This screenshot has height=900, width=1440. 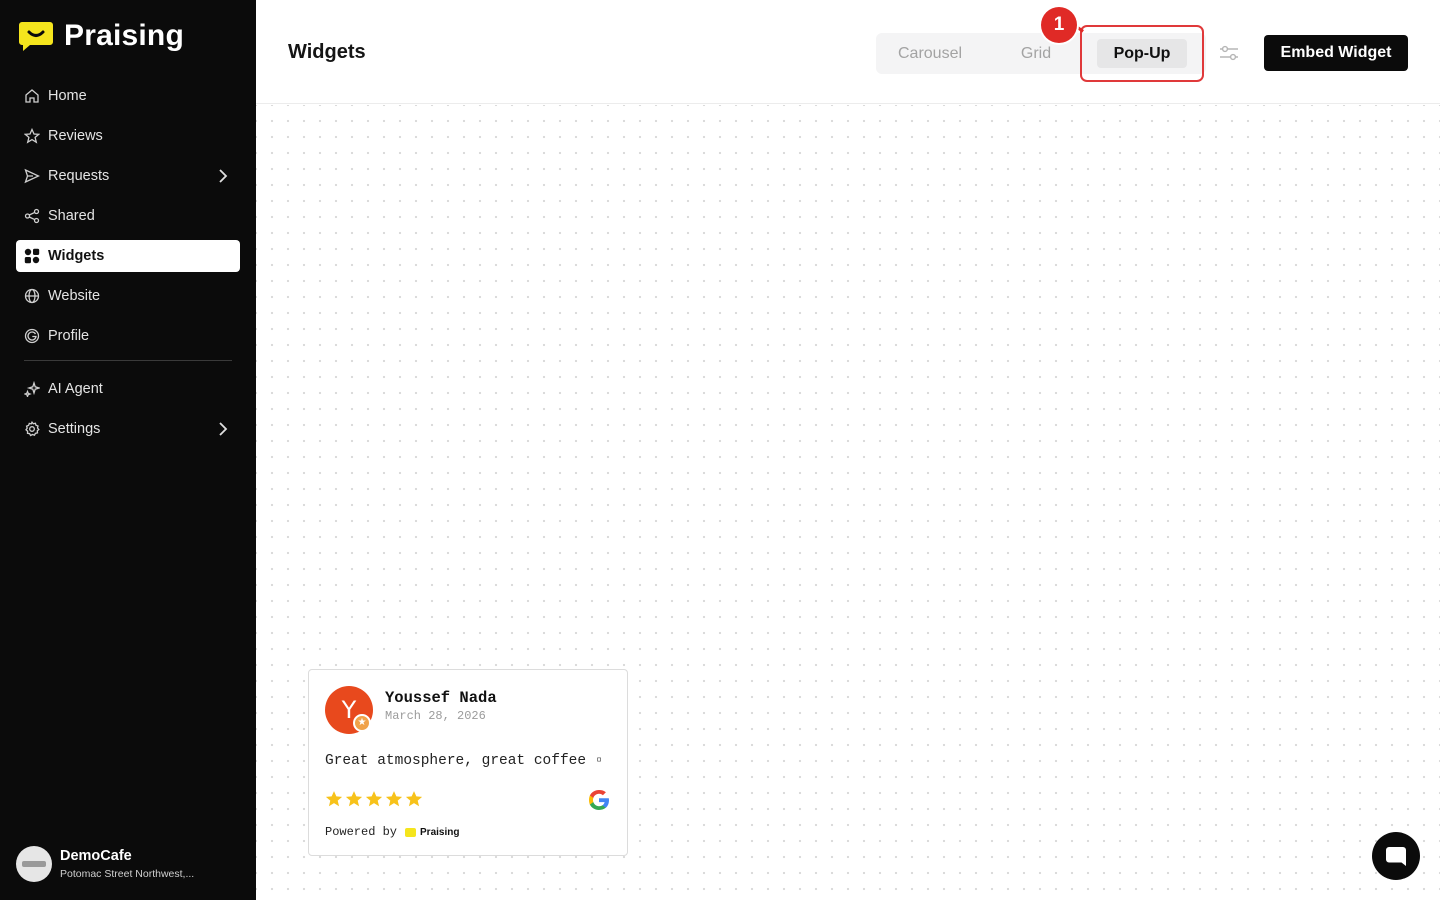 I want to click on review-text: Great atmosphere, great coffee ▫, so click(x=464, y=761).